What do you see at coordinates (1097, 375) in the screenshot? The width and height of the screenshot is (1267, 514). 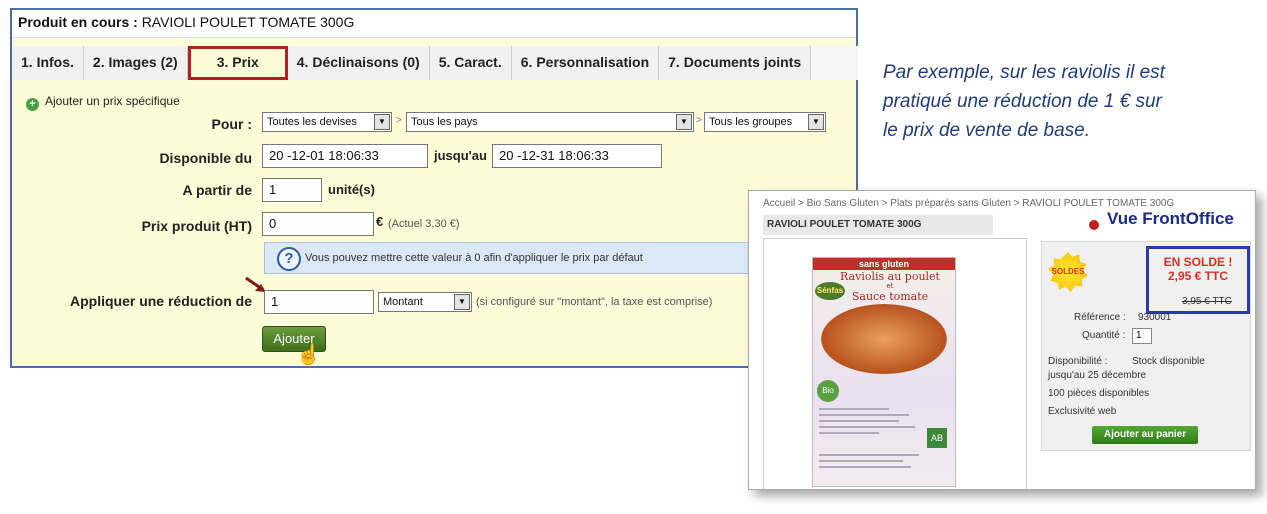 I see `availability-until: jusqu'au 25 décembre` at bounding box center [1097, 375].